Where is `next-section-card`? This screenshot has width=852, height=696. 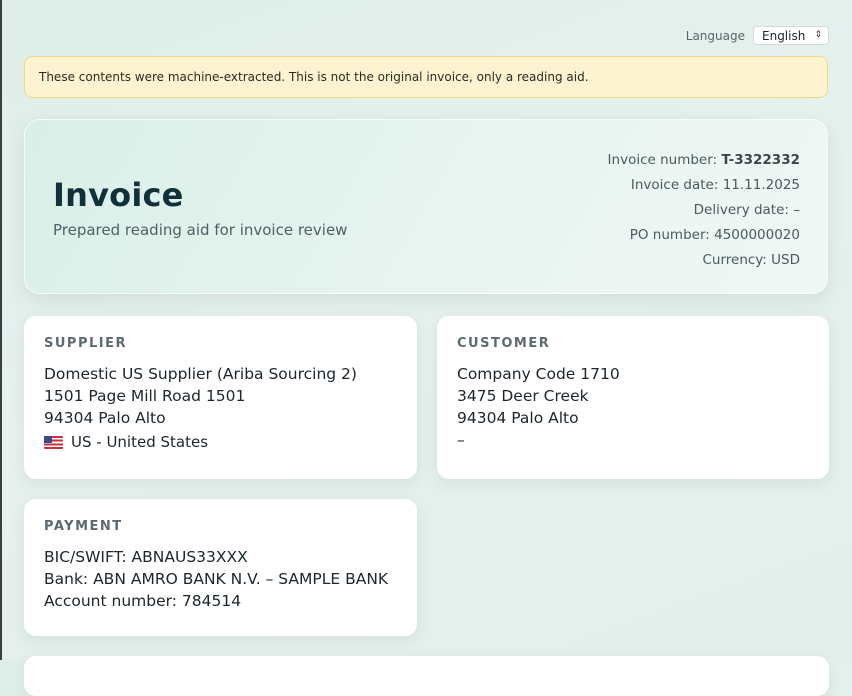 next-section-card is located at coordinates (426, 676).